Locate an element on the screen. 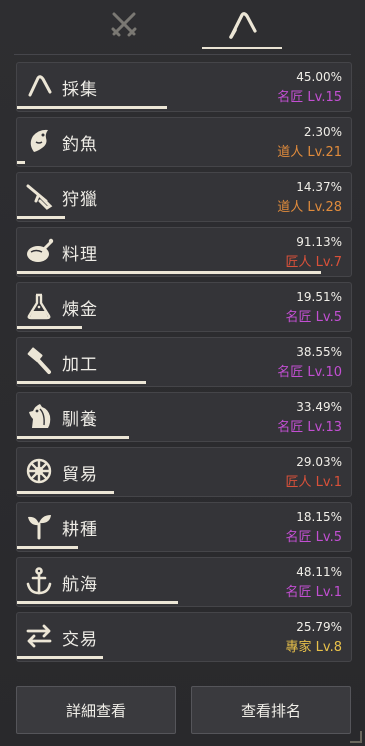  skill-name: 狩獵 is located at coordinates (80, 200).